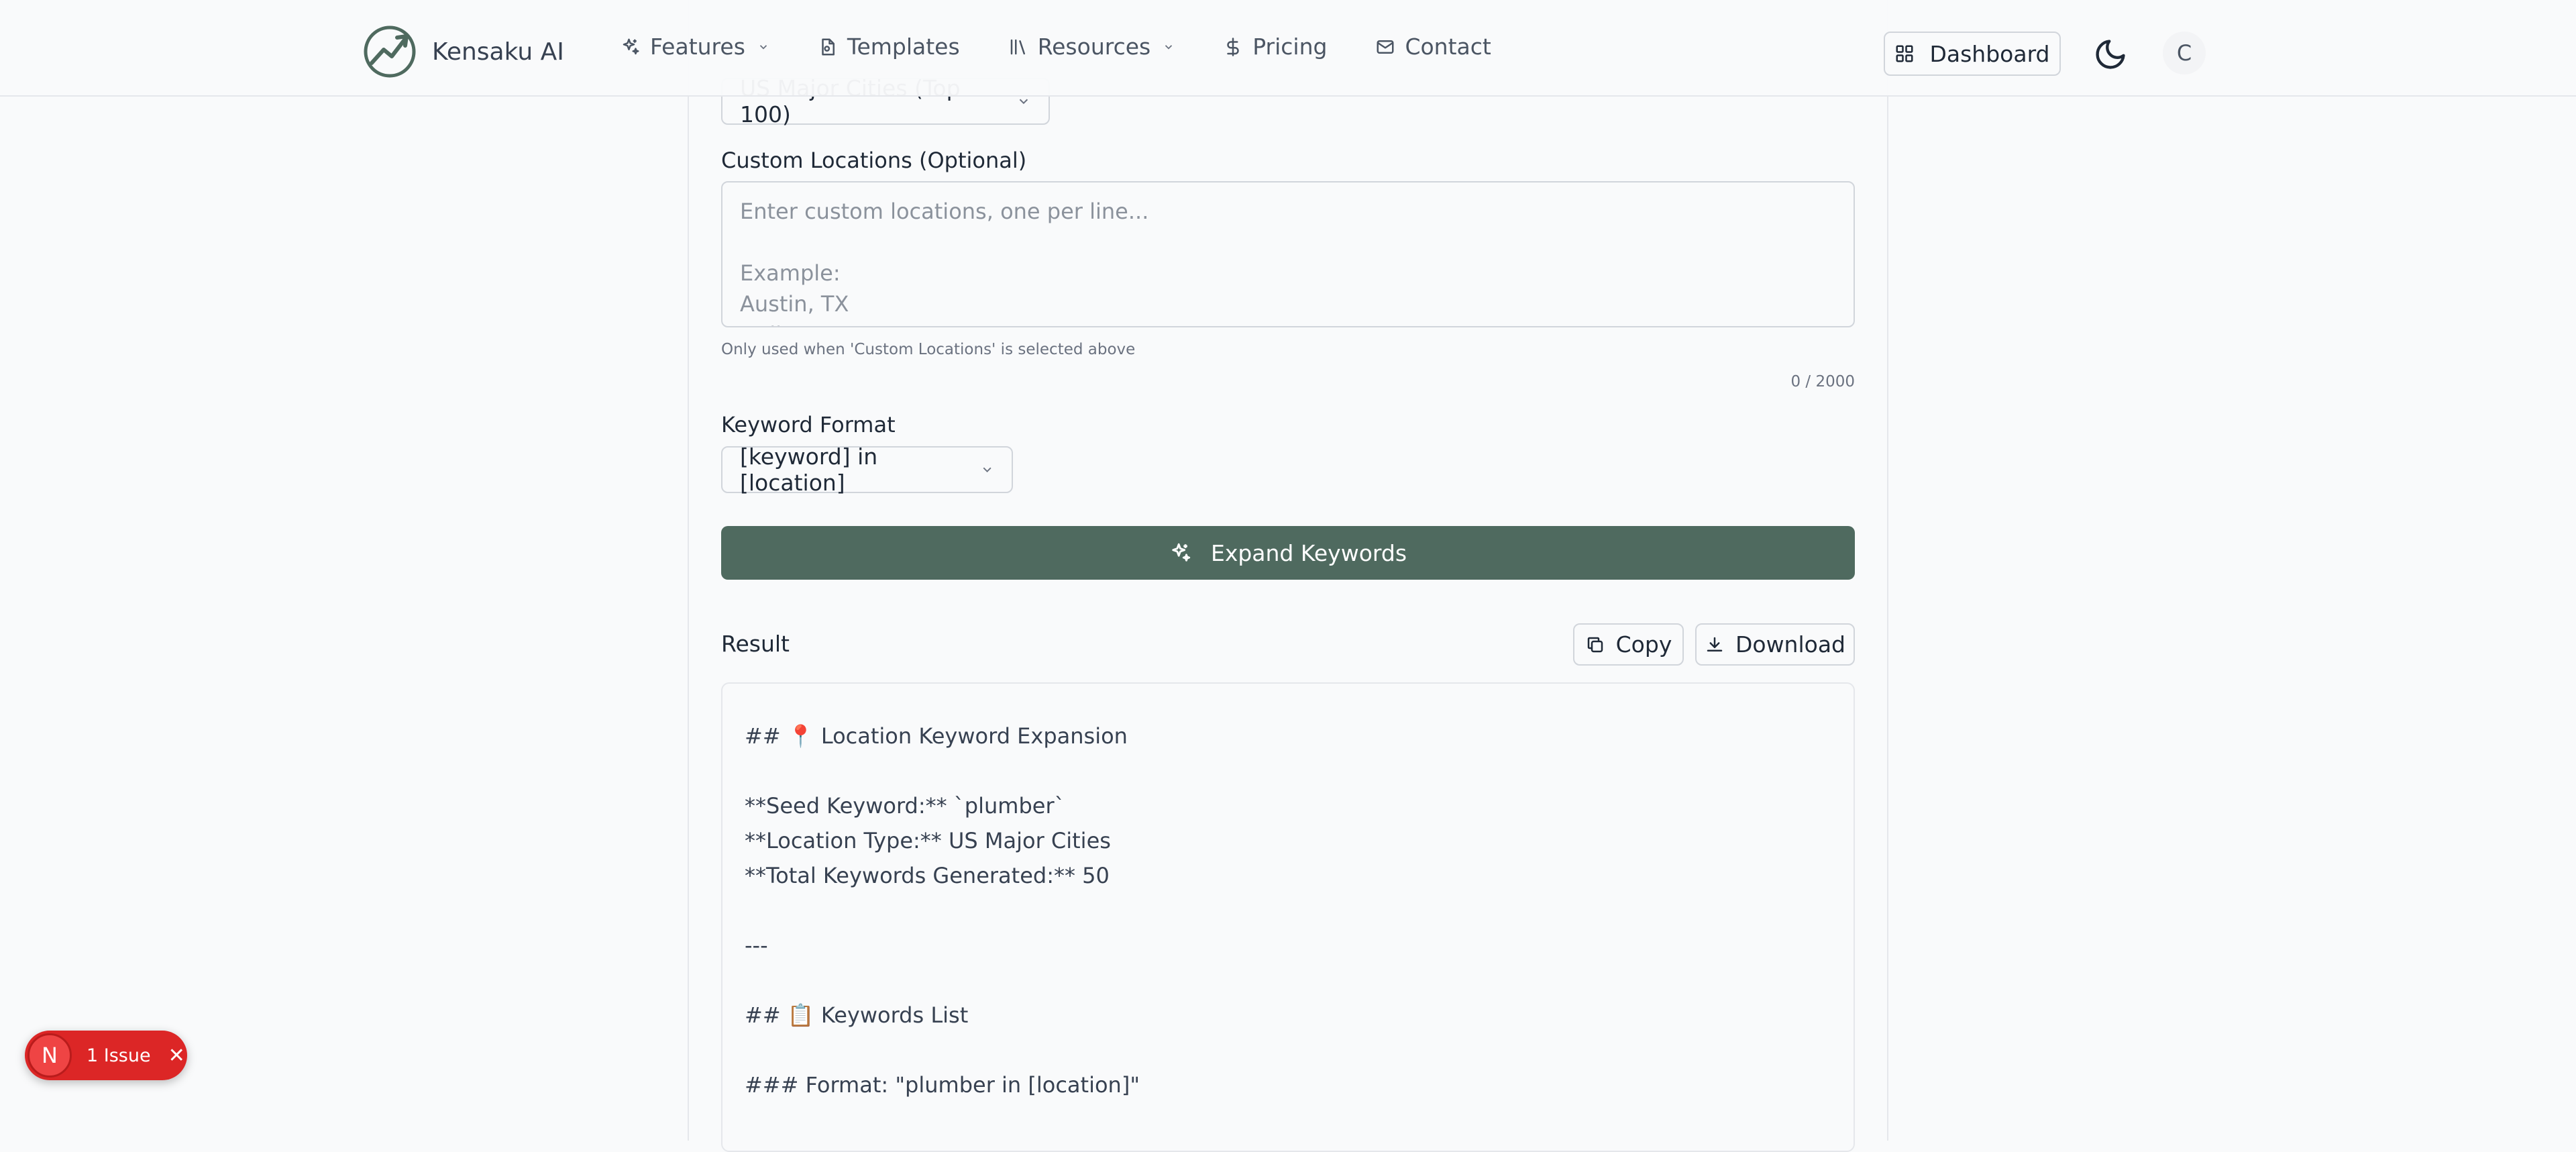 This screenshot has height=1152, width=2576. Describe the element at coordinates (874, 160) in the screenshot. I see `custom-locations-label: Custom Locations (Optional)` at that location.